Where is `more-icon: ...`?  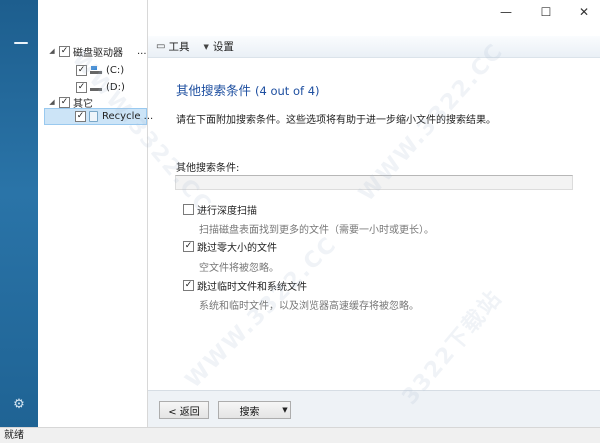
more-icon: ... is located at coordinates (142, 51).